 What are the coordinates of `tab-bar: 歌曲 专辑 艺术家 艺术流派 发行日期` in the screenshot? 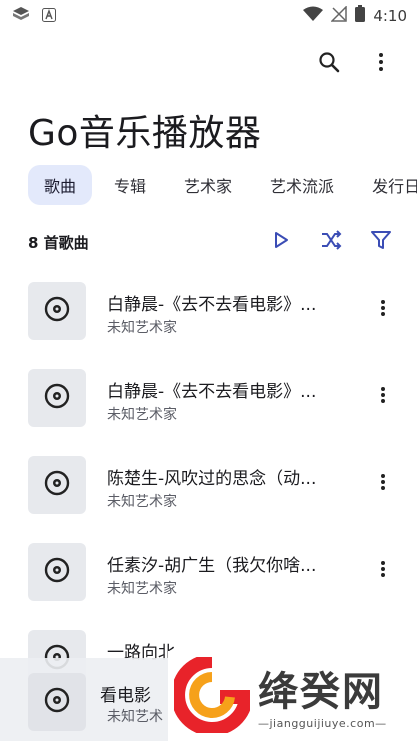 It's located at (222, 185).